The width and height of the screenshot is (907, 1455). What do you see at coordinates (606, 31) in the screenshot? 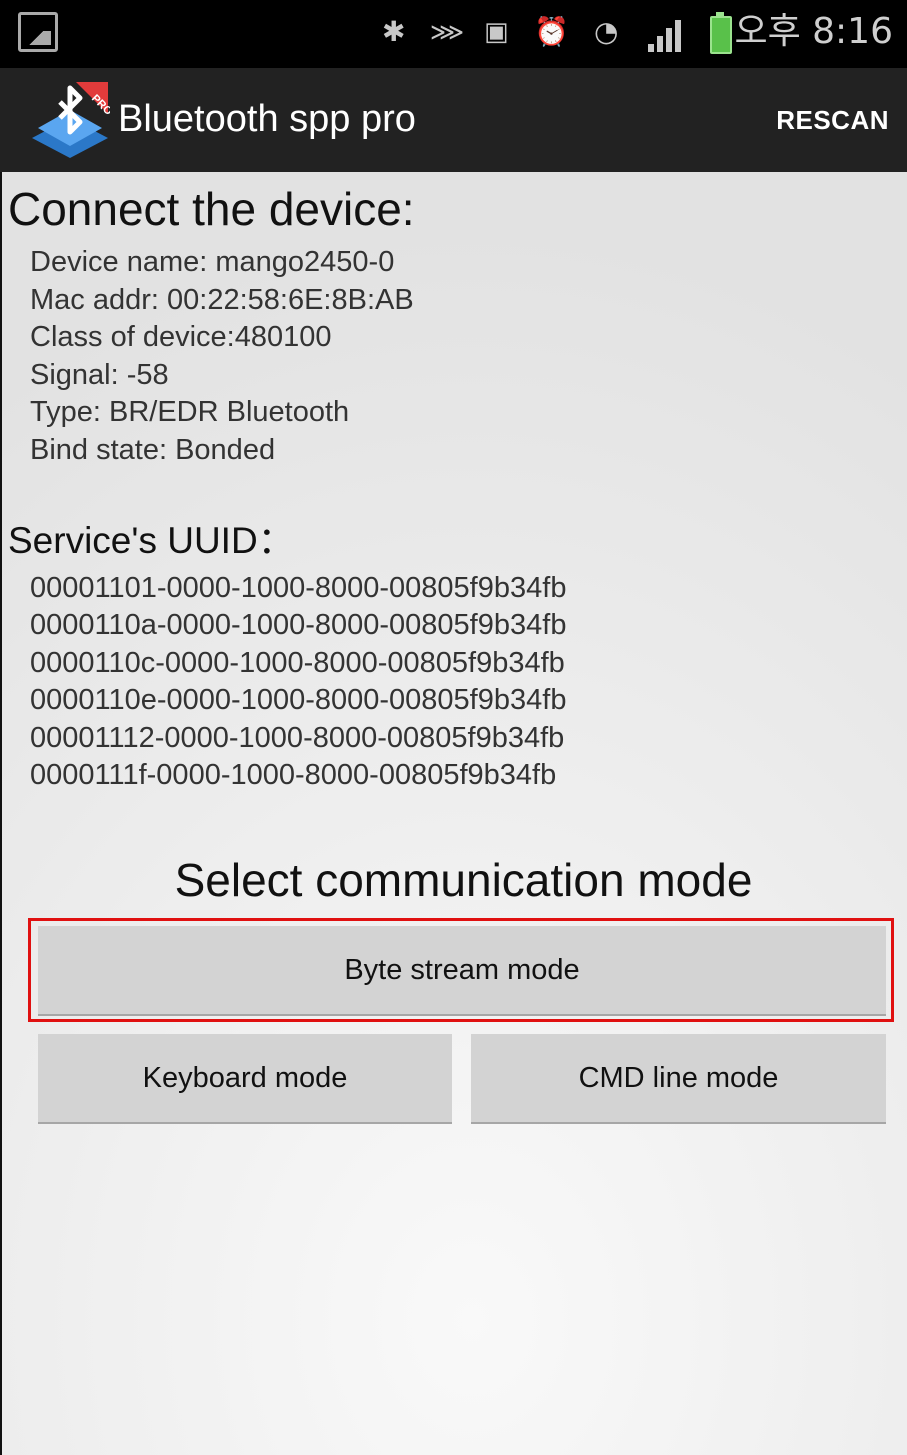
I see `wifi-icon: ◔` at bounding box center [606, 31].